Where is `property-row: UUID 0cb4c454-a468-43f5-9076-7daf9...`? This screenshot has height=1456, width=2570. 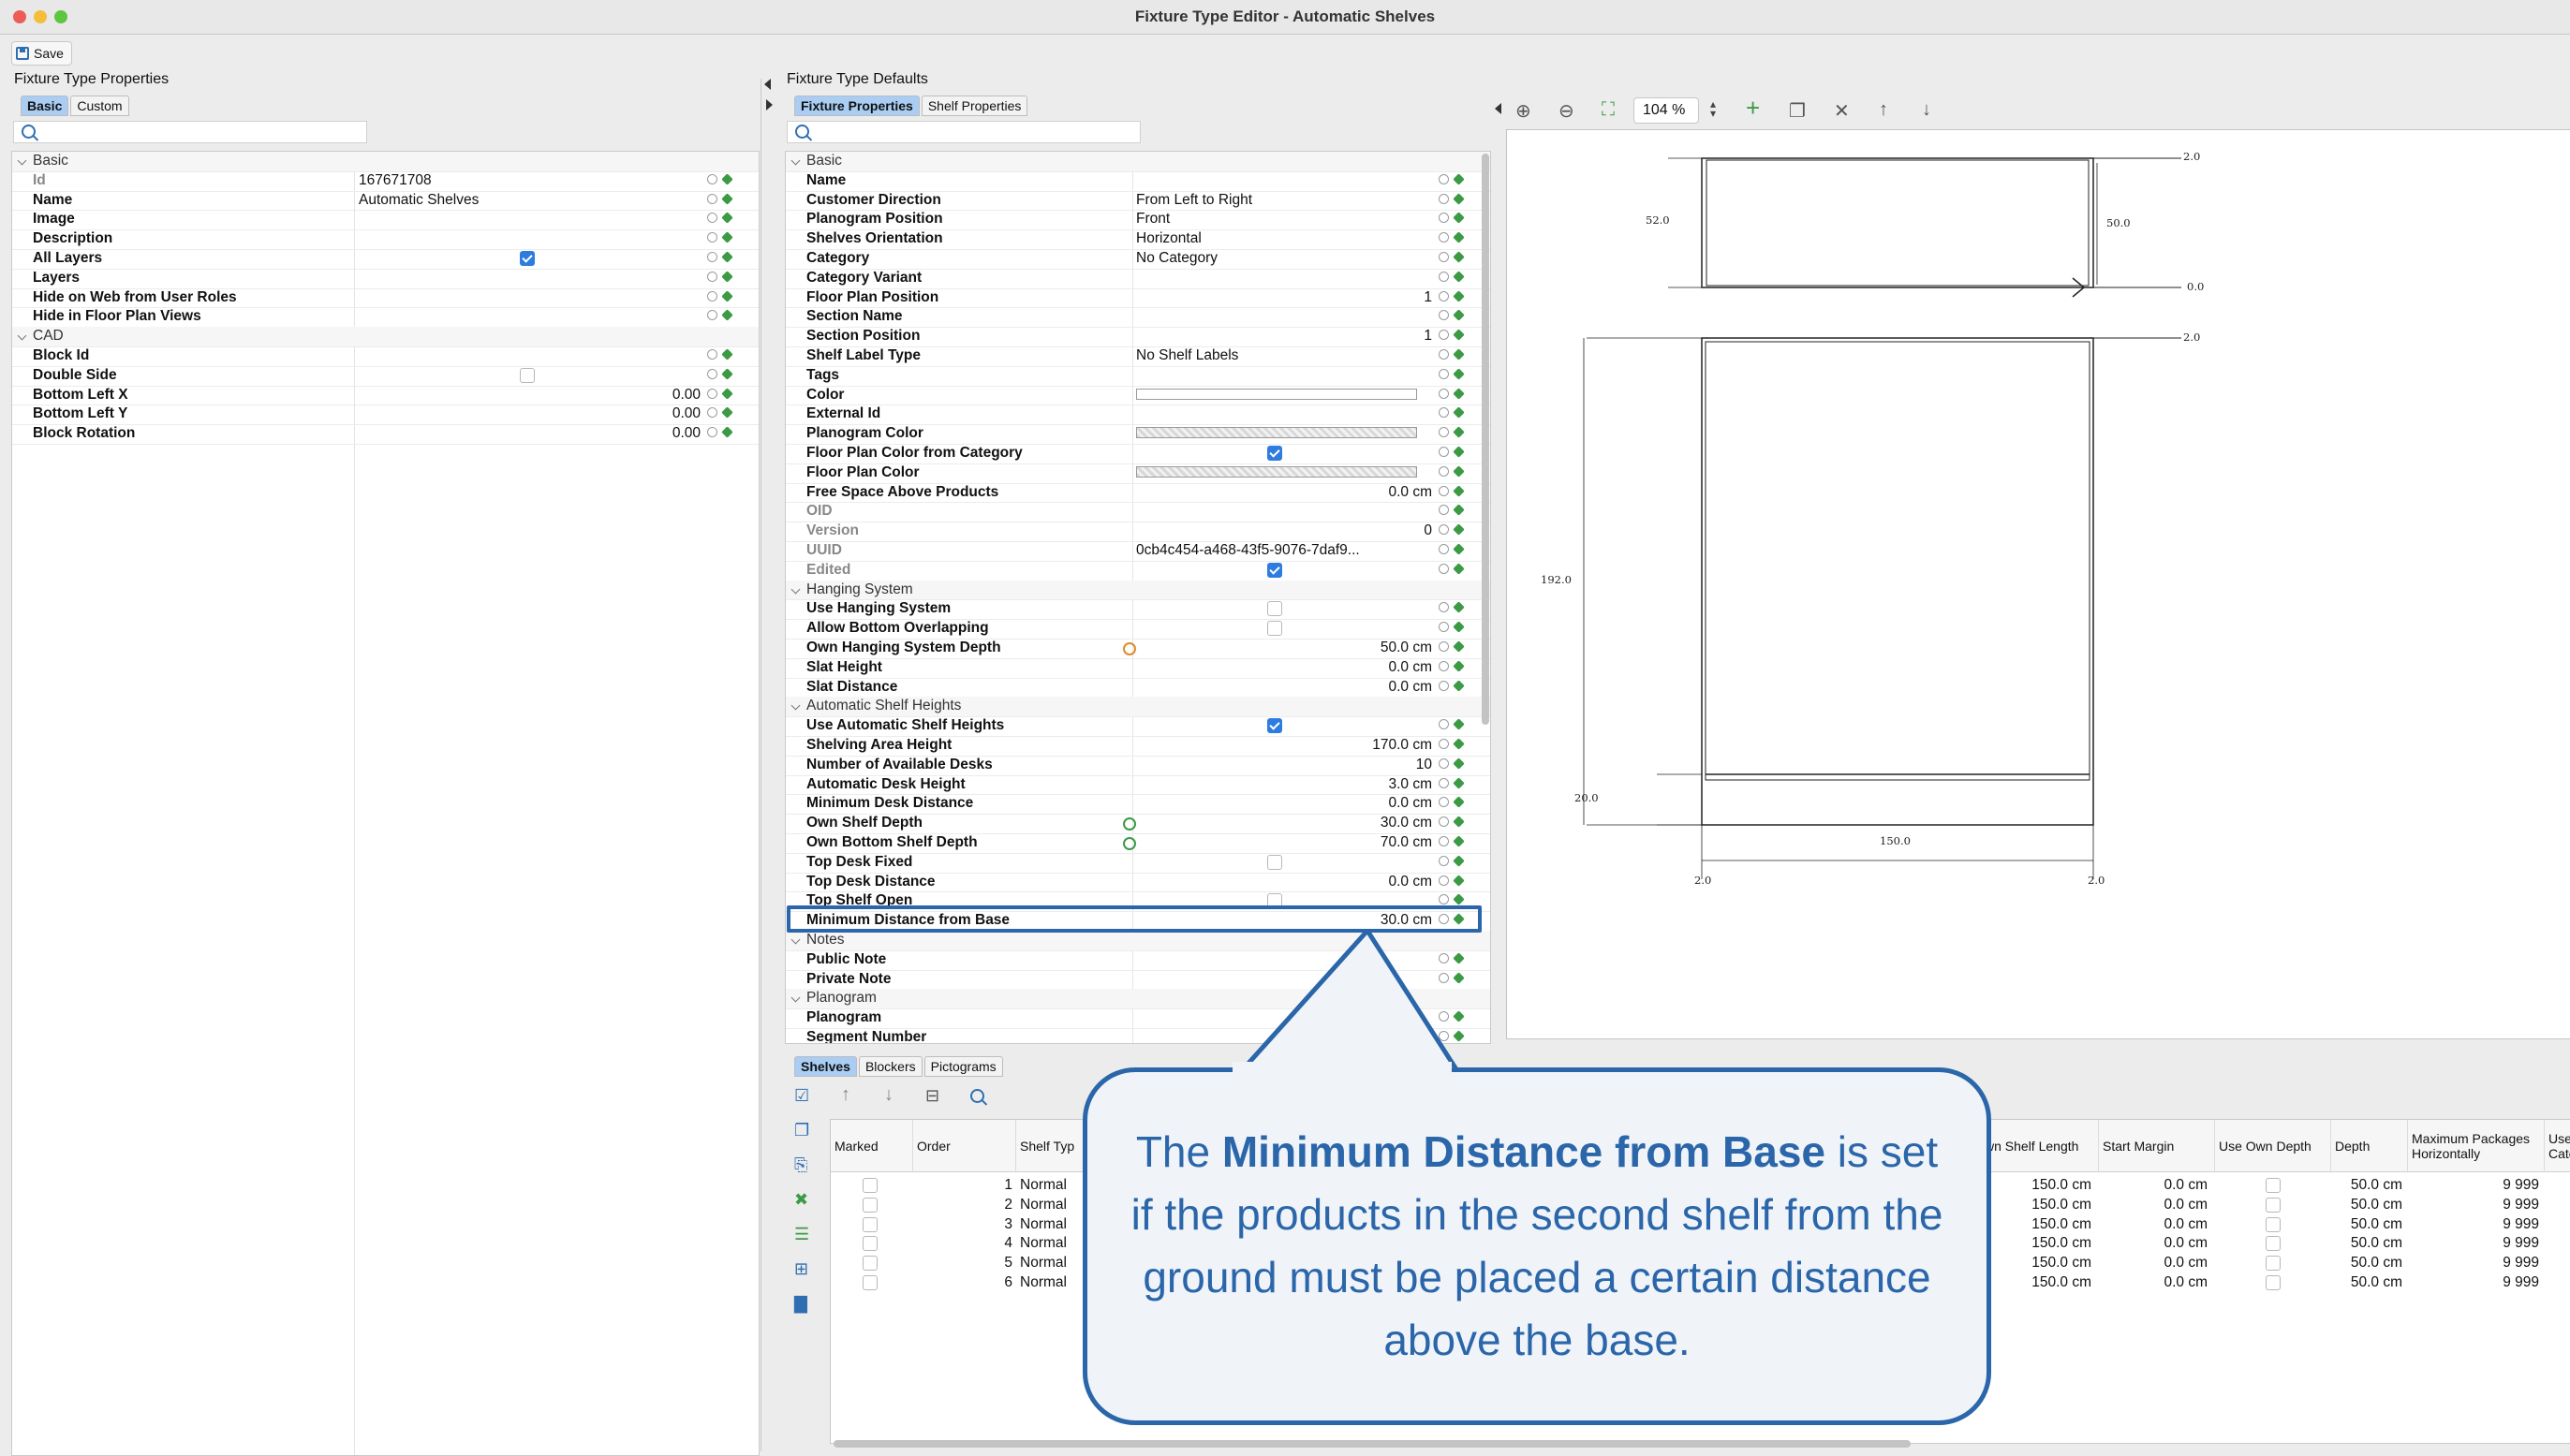
property-row: UUID 0cb4c454-a468-43f5-9076-7daf9... is located at coordinates (1138, 551).